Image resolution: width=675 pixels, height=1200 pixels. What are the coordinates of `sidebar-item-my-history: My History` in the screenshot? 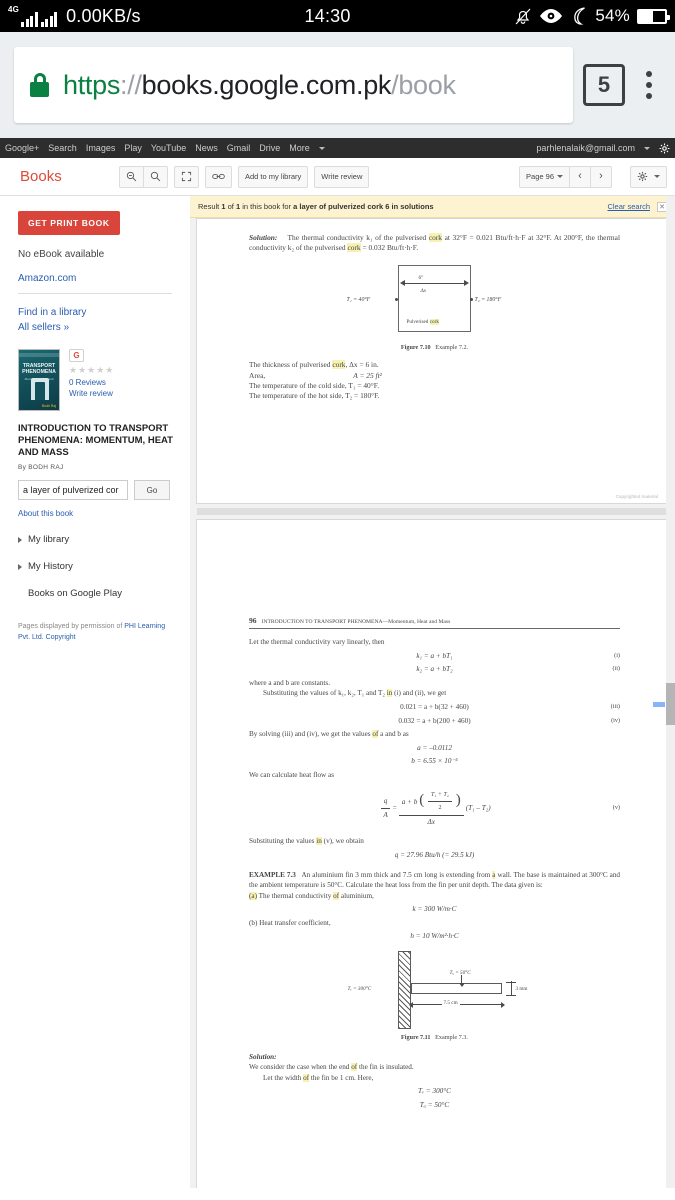 It's located at (97, 566).